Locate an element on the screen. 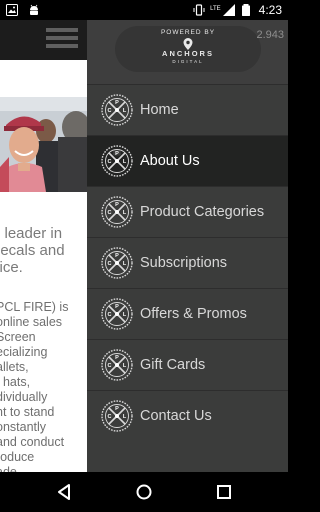 The width and height of the screenshot is (320, 512). menu-item-gift-cards: P C L Gift Cards is located at coordinates (187, 364).